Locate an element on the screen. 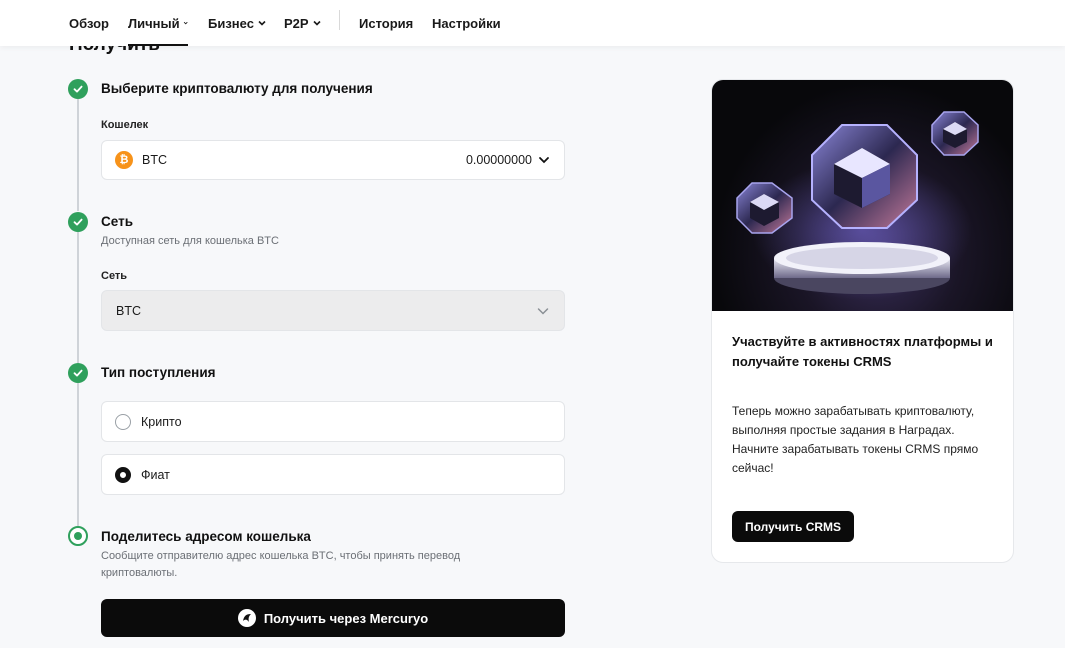 The width and height of the screenshot is (1065, 648). nav-item-settings: Настройки is located at coordinates (466, 23).